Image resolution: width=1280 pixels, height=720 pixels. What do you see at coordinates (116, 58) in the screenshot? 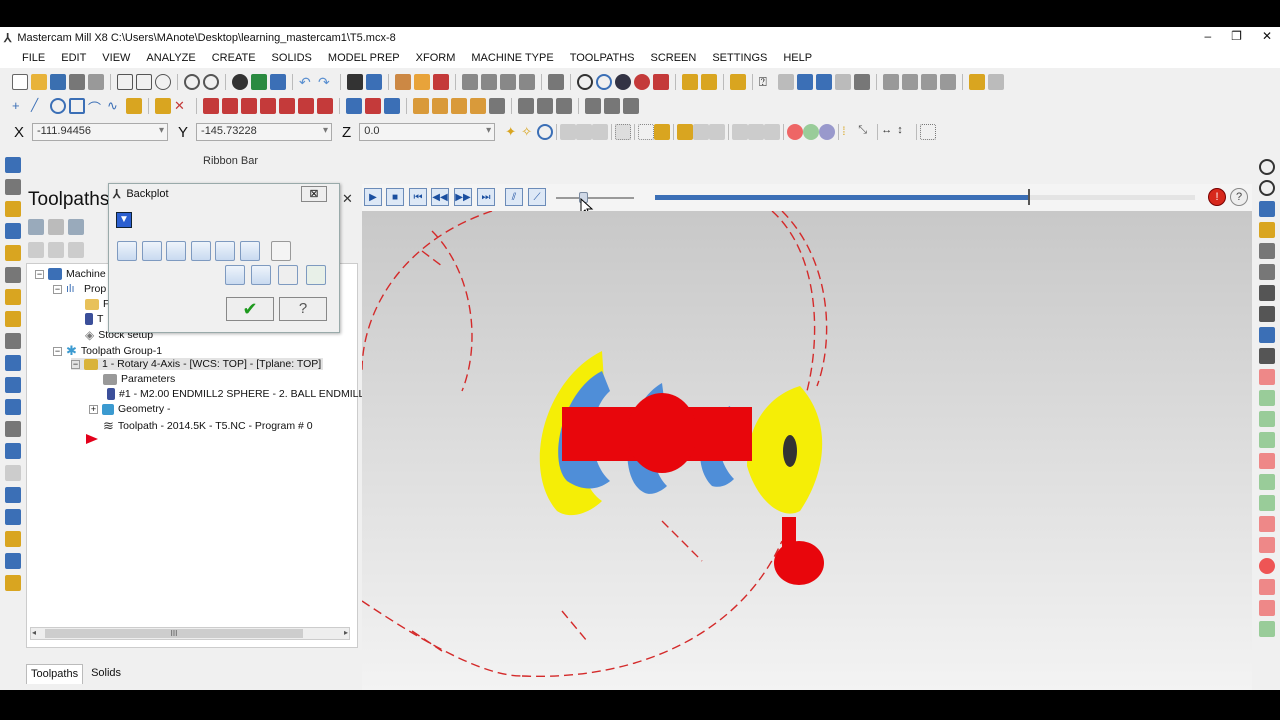
I see `menu-view: VIEW` at bounding box center [116, 58].